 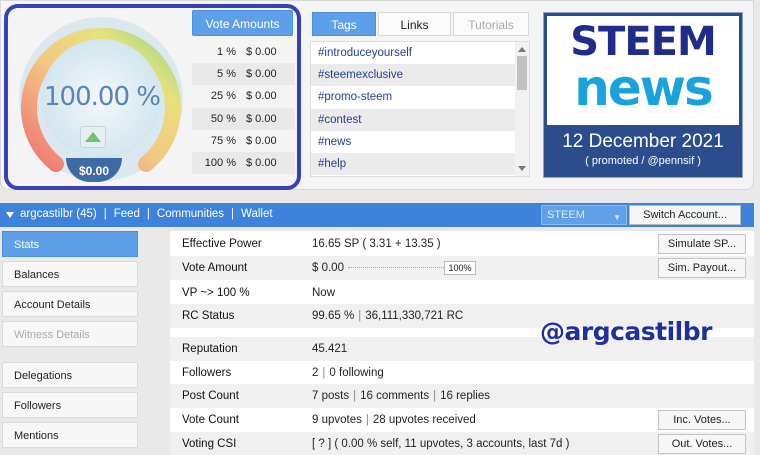 I want to click on stat-label: Post Count, so click(x=210, y=396).